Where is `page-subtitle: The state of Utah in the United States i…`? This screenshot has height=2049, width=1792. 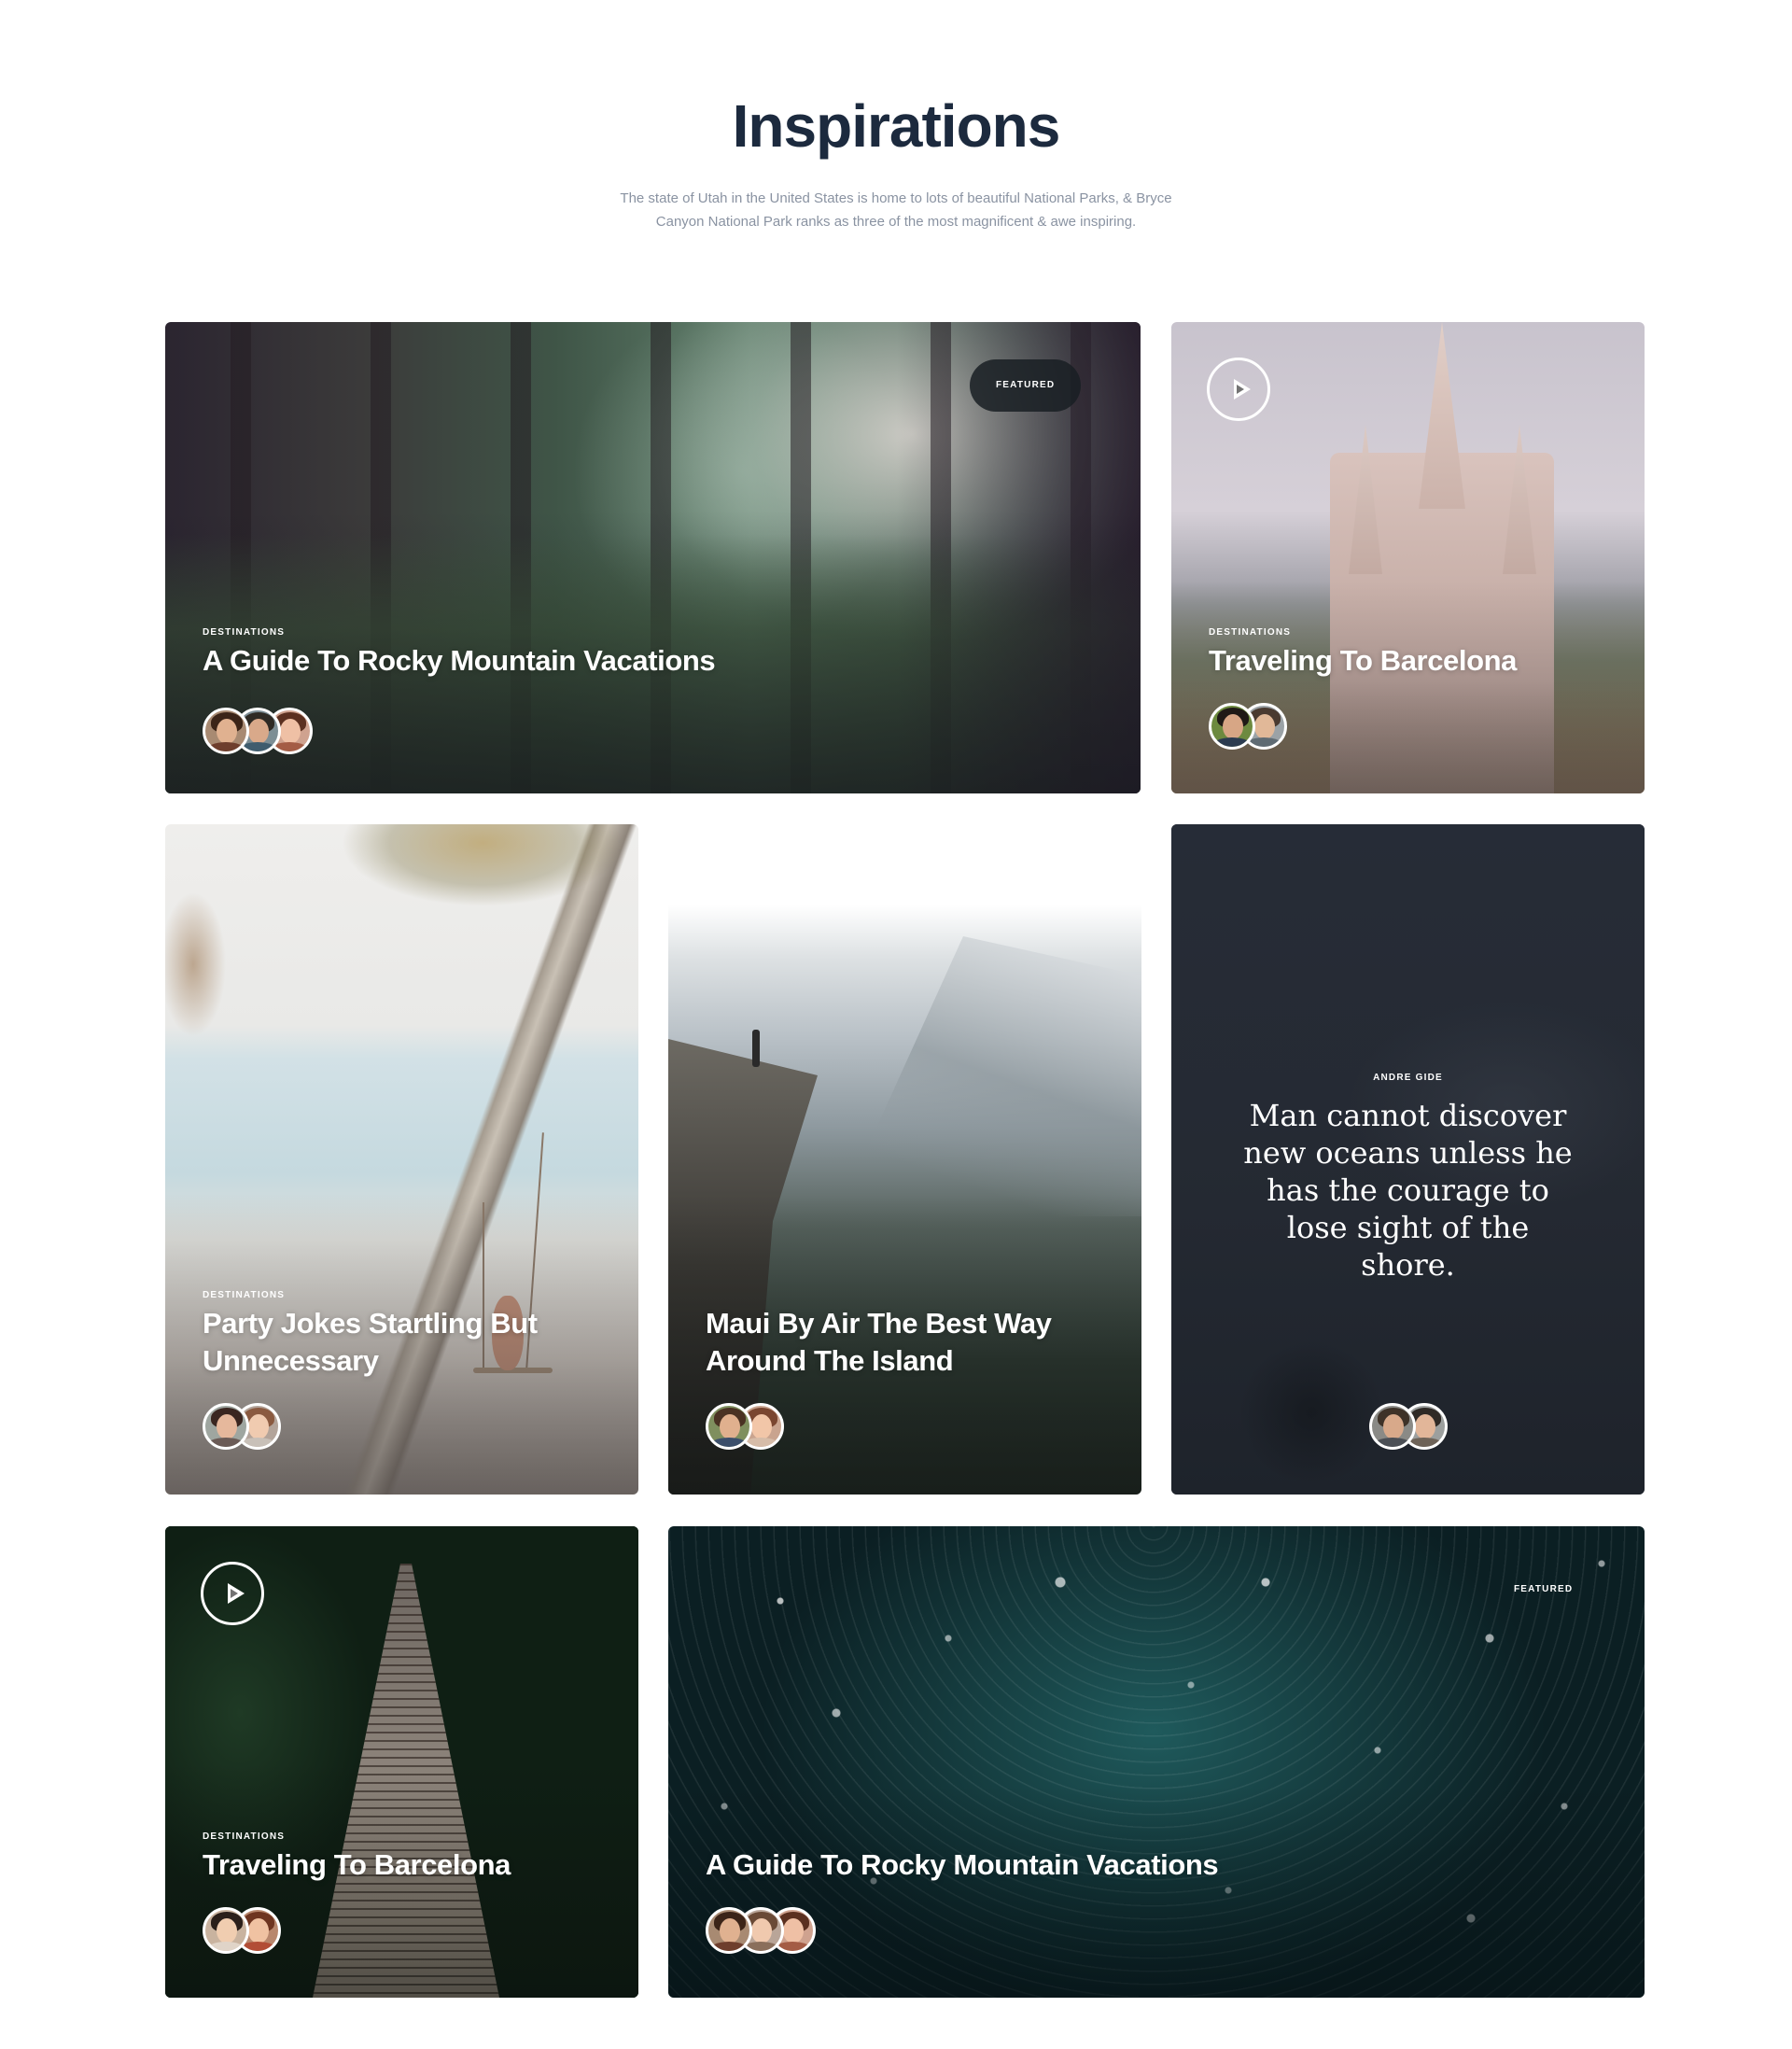 page-subtitle: The state of Utah in the United States i… is located at coordinates (896, 210).